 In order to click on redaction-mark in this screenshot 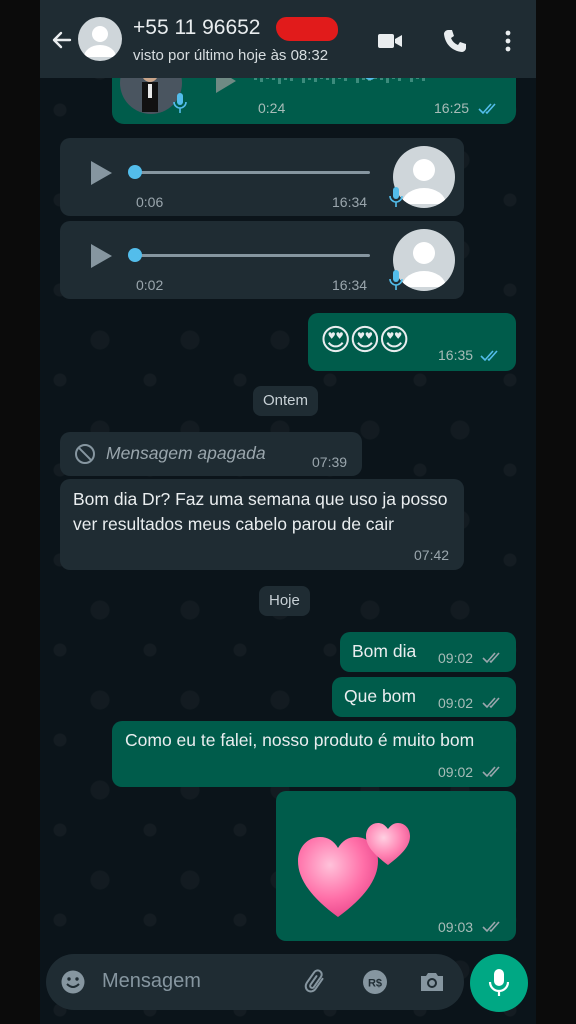, I will do `click(307, 29)`.